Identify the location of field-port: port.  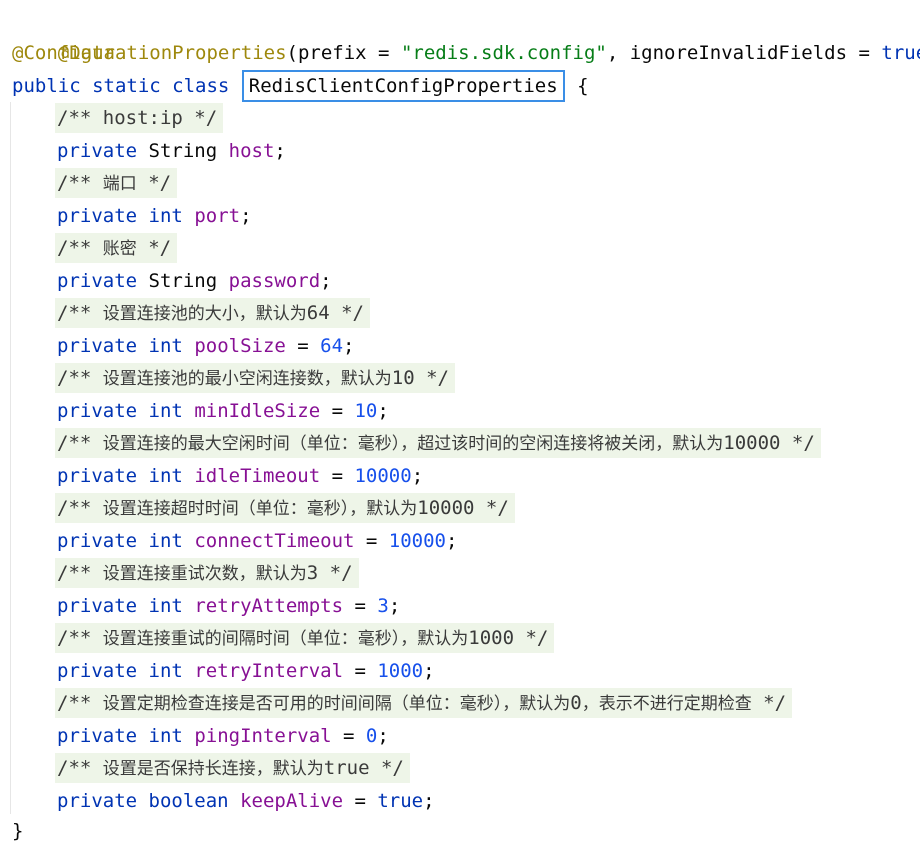
(217, 216).